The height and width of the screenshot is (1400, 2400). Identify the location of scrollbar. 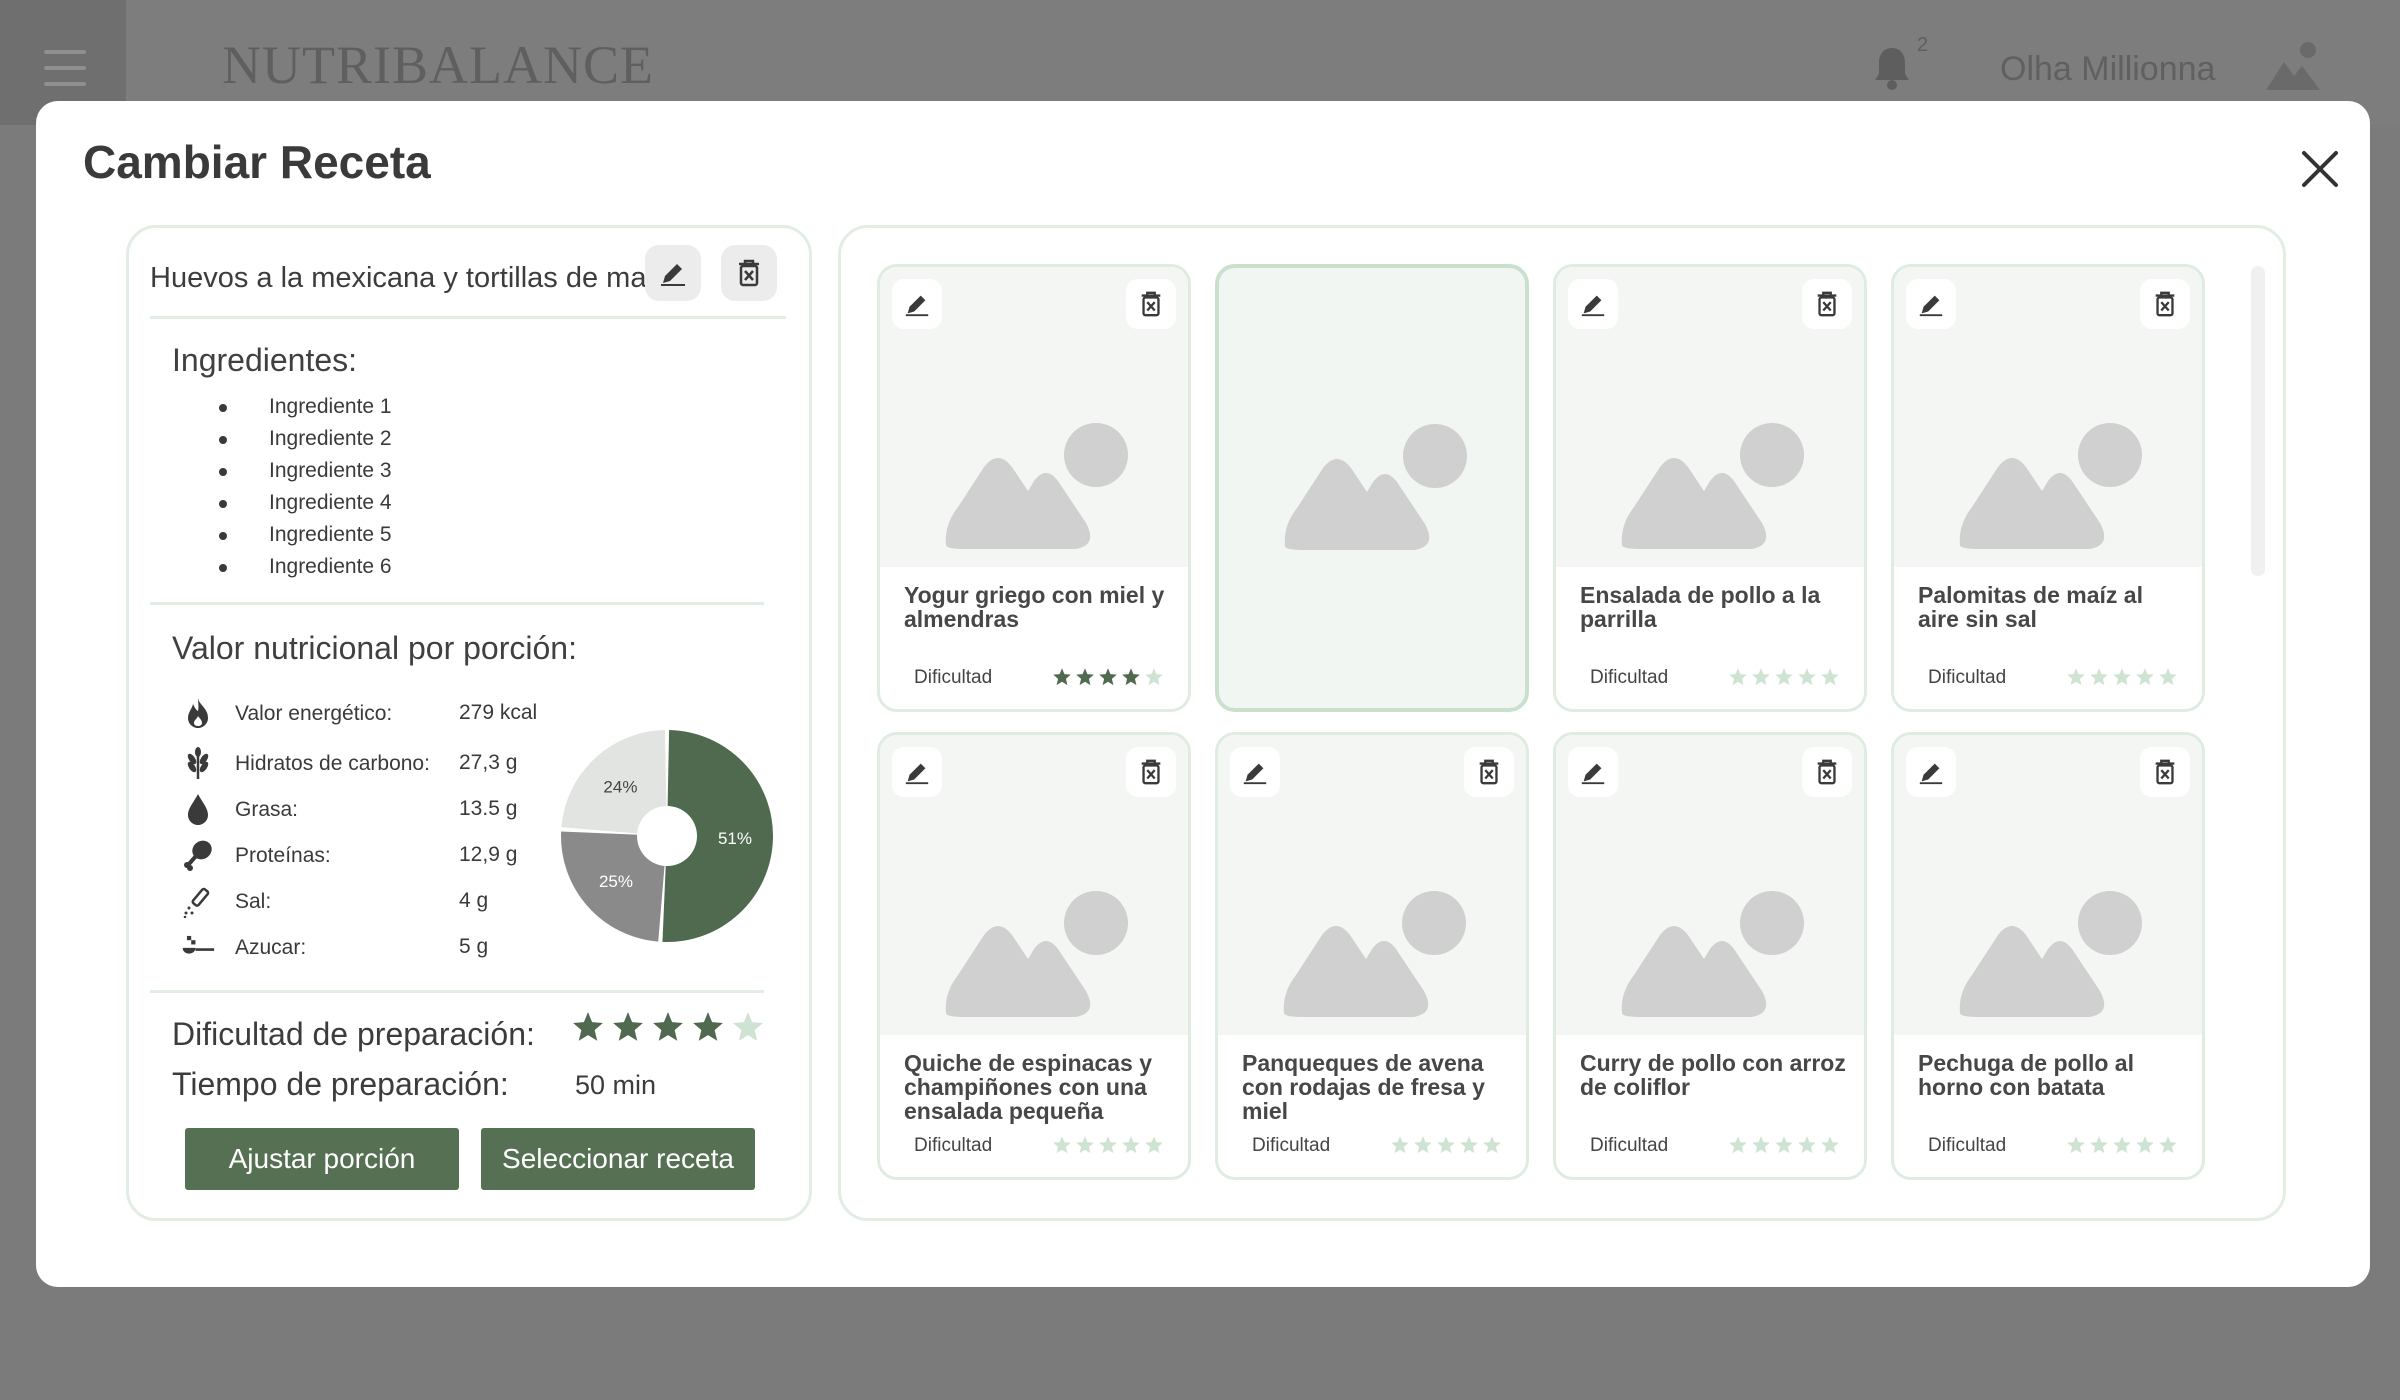
(2258, 421).